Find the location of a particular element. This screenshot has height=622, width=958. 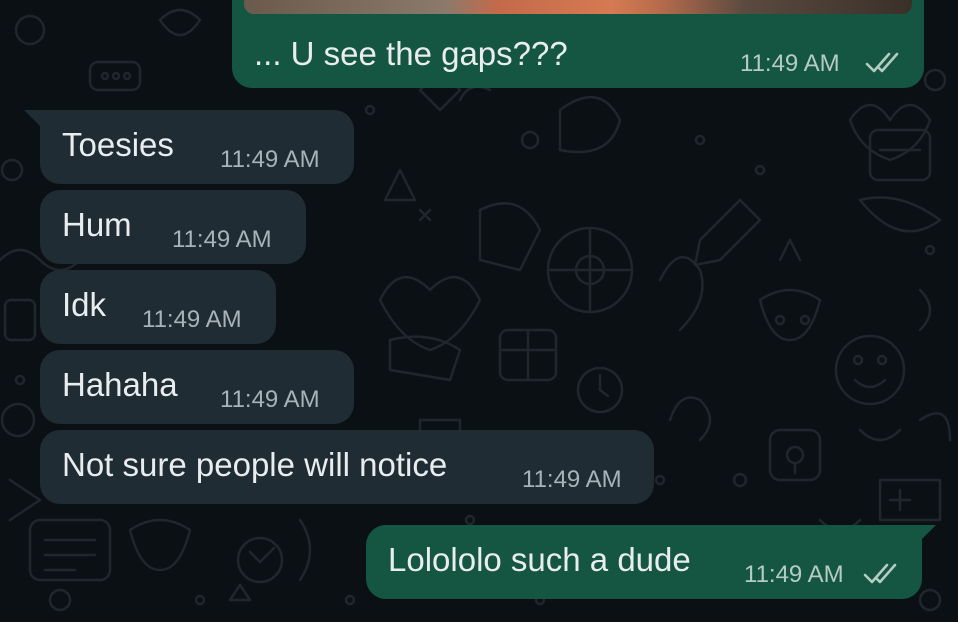

message-text: Toesies is located at coordinates (118, 144).